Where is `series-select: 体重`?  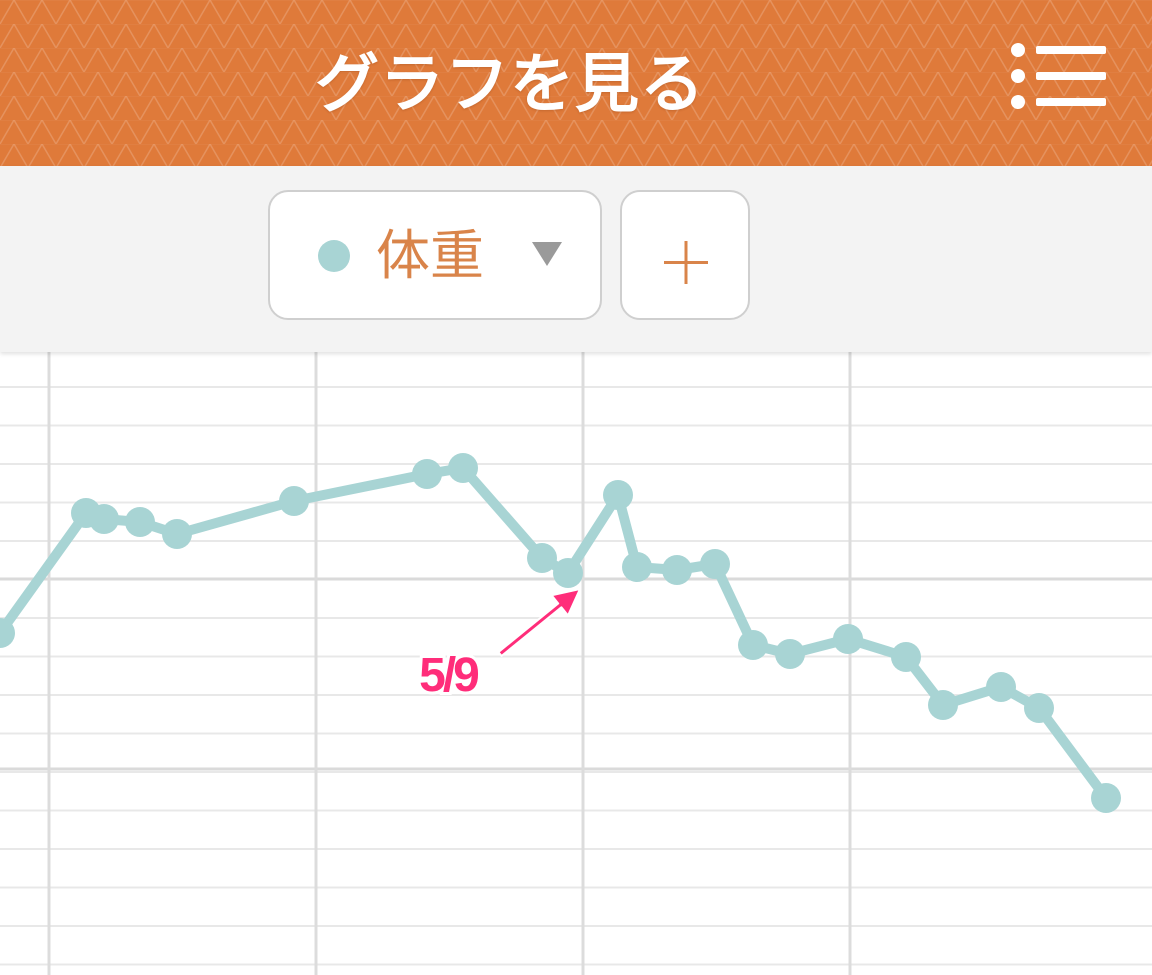 series-select: 体重 is located at coordinates (435, 255).